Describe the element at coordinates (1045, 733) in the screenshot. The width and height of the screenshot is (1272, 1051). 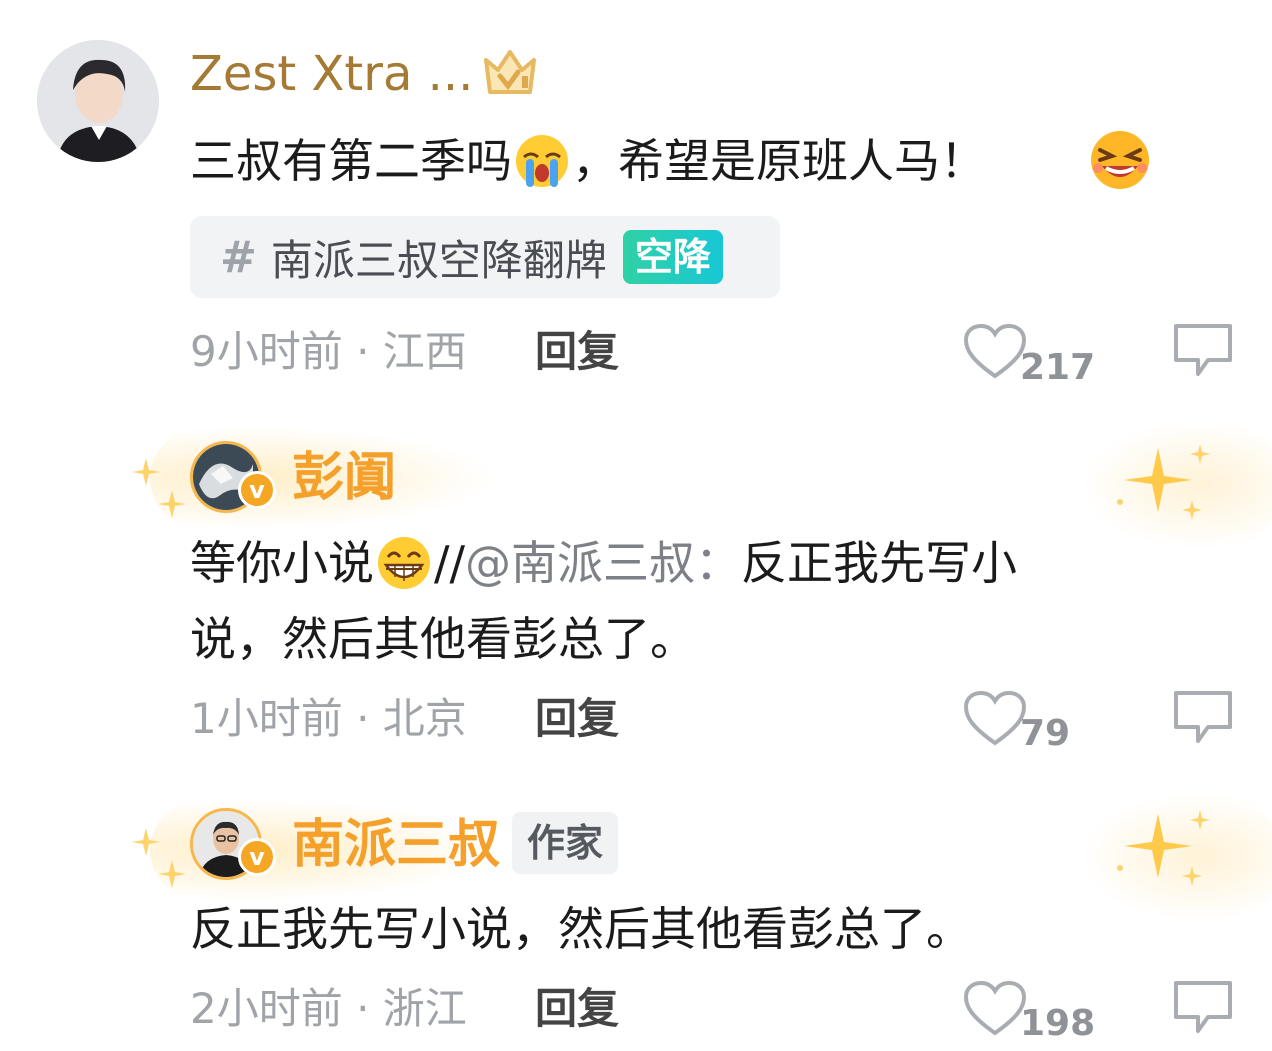
I see `like-count: 79` at that location.